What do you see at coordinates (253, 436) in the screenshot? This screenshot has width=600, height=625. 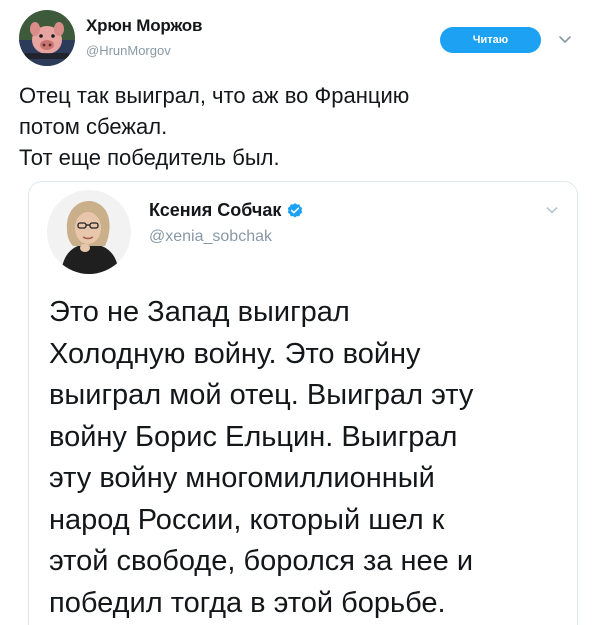 I see `quoted-text-line: войну Борис Ельцин. Выиграл` at bounding box center [253, 436].